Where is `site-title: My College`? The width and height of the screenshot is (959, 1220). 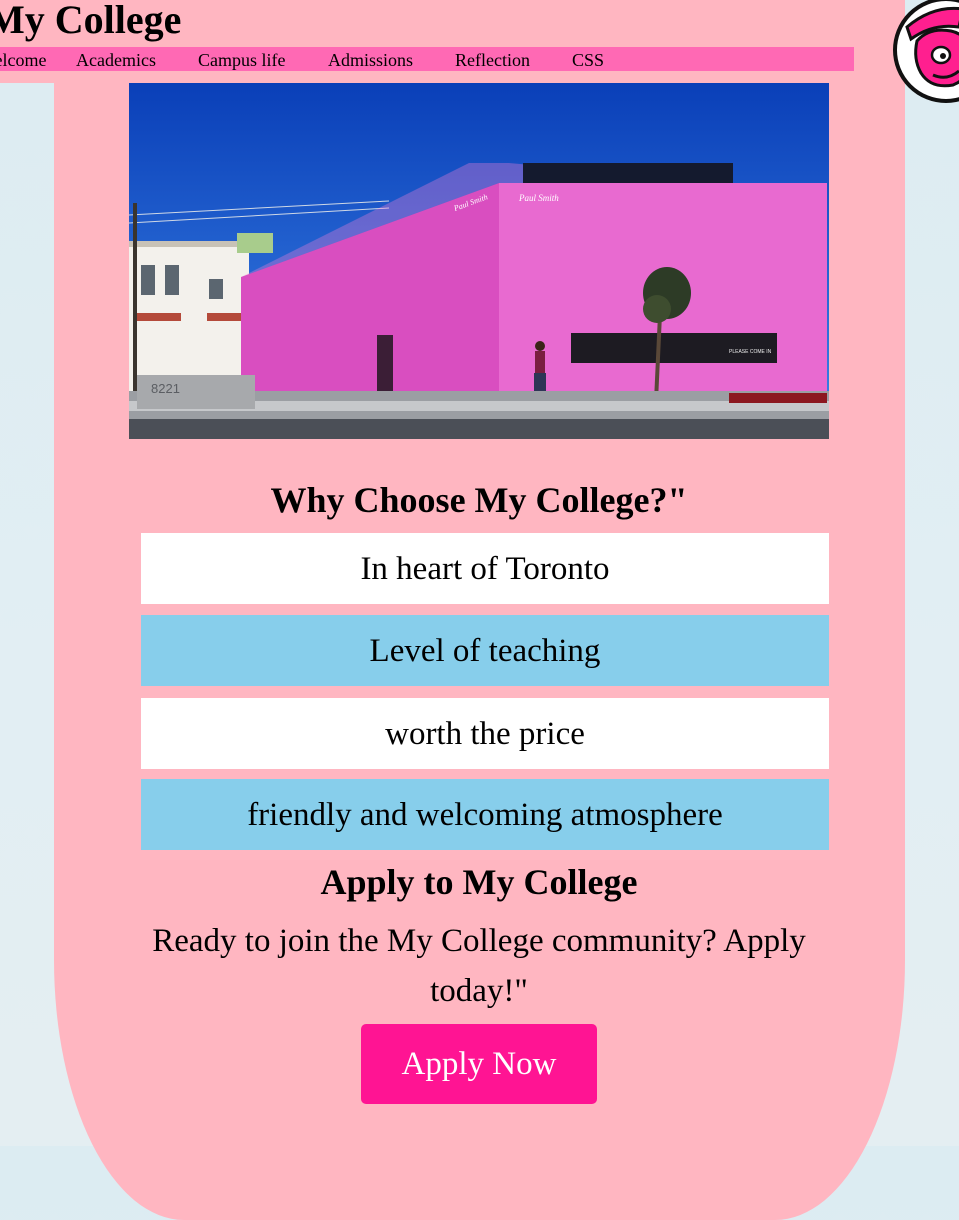 site-title: My College is located at coordinates (91, 21).